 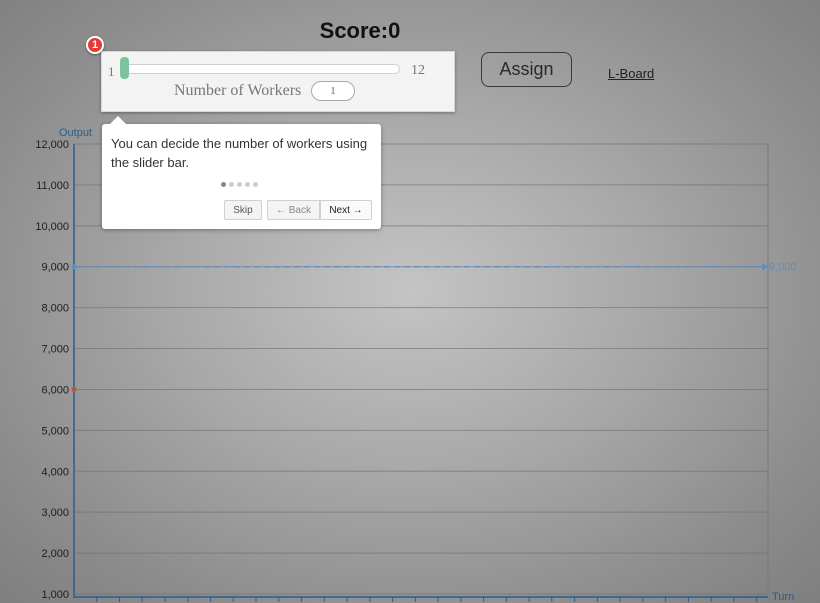 What do you see at coordinates (52, 227) in the screenshot?
I see `y-tick-label: 10,000` at bounding box center [52, 227].